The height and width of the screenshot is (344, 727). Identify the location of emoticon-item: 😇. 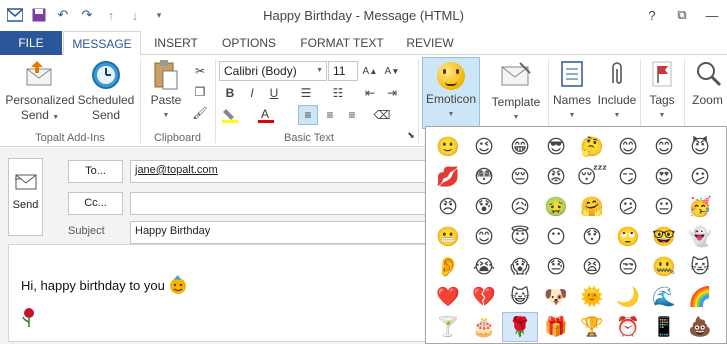
(520, 237).